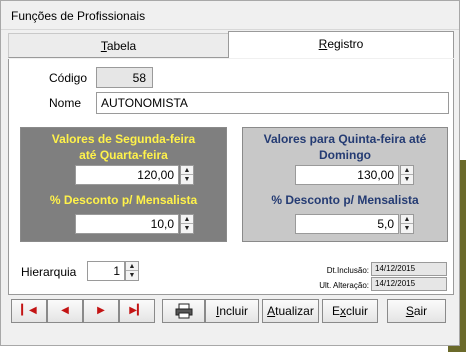  What do you see at coordinates (345, 44) in the screenshot?
I see `tab-registro-label: egistro` at bounding box center [345, 44].